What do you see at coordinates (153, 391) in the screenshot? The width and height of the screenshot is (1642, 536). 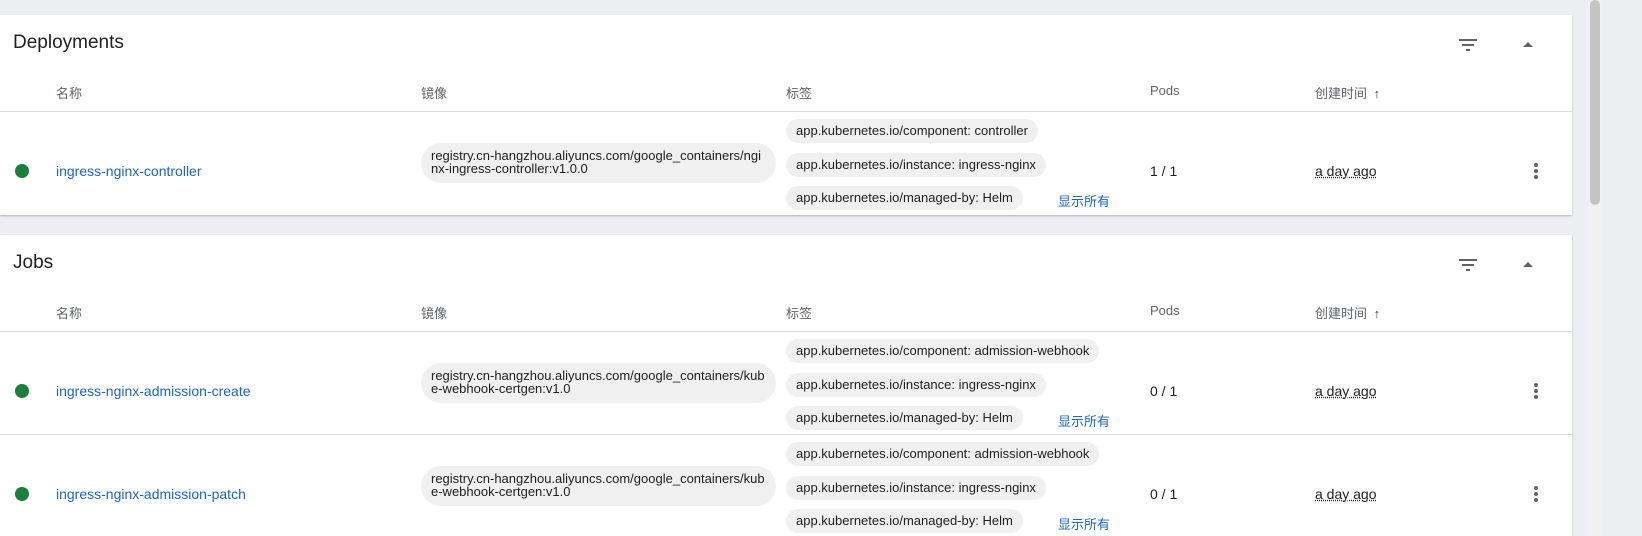 I see `resource-name-link: ingress-nginx-admission-create` at bounding box center [153, 391].